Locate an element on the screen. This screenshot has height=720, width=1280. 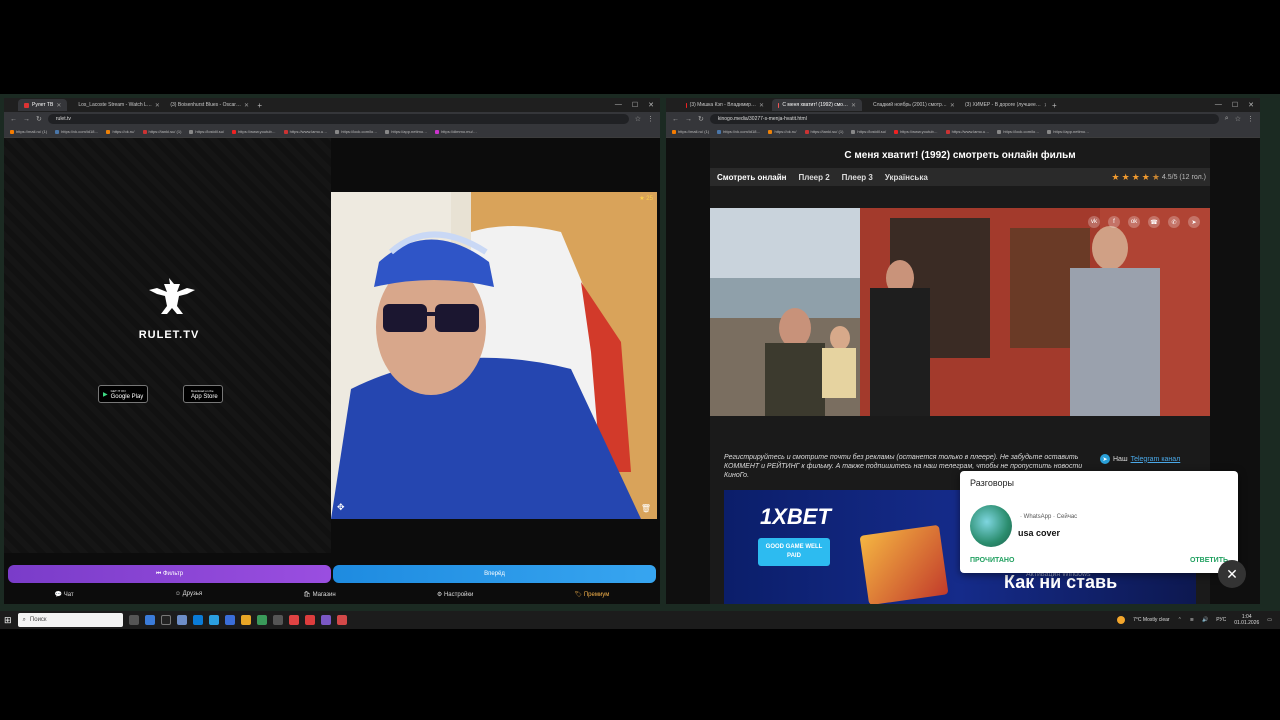
video-player: vk f ok ☎ ✆ ➤ is located at coordinates (960, 312).